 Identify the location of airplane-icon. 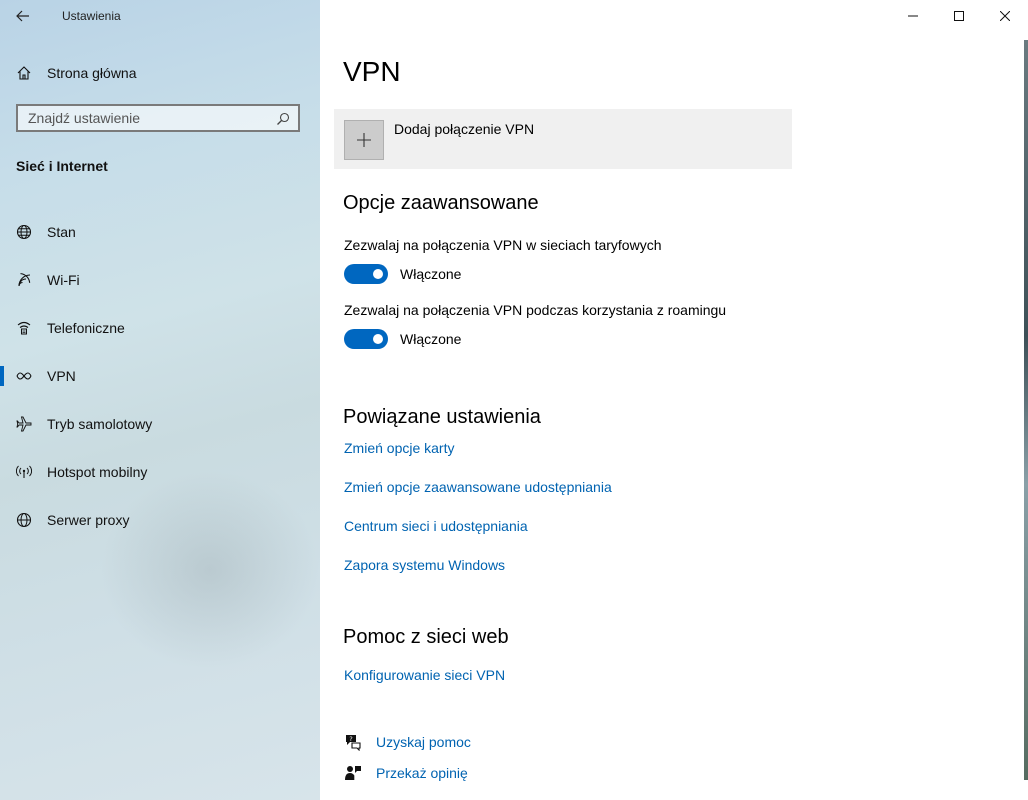
(24, 424).